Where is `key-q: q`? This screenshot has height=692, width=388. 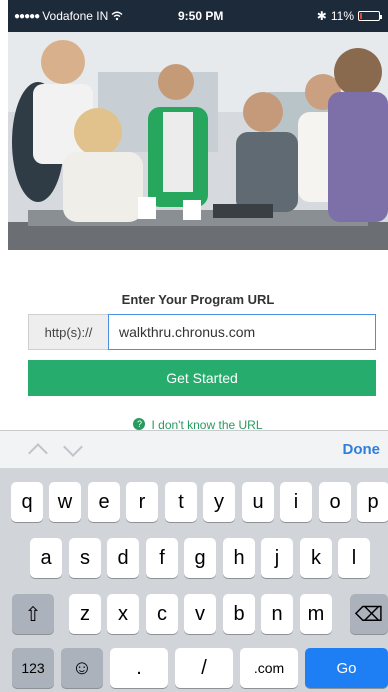 key-q: q is located at coordinates (27, 502).